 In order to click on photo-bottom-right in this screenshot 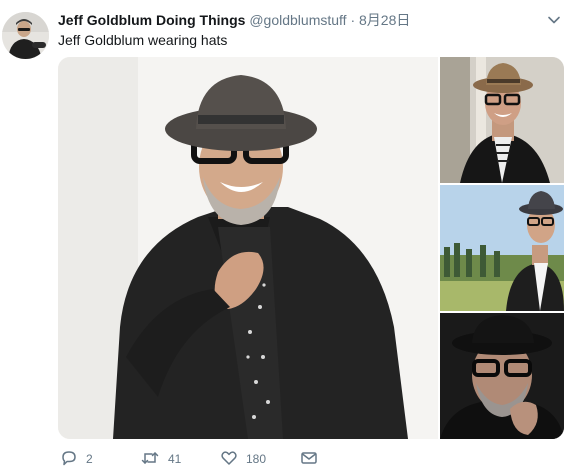, I will do `click(502, 376)`.